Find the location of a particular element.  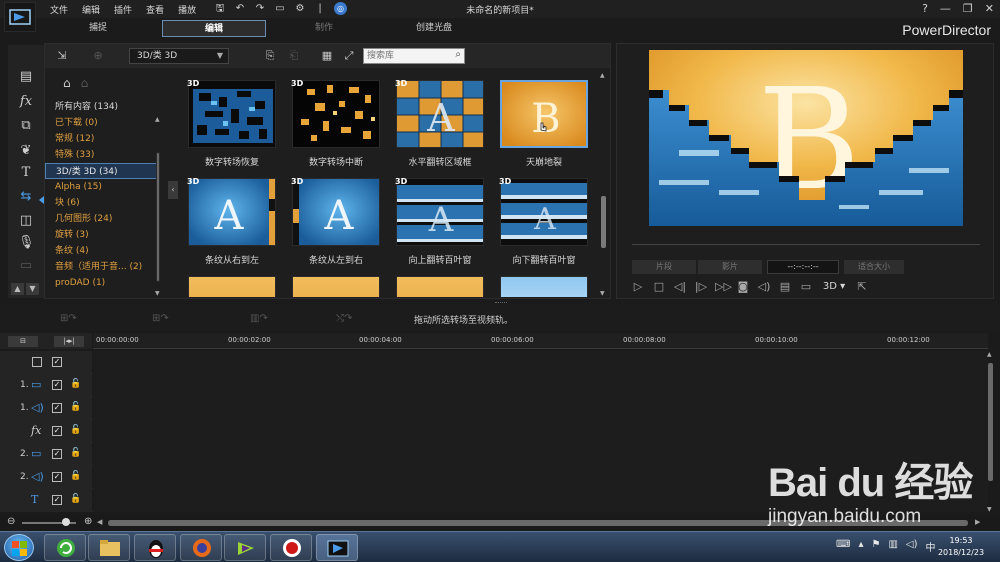

security-icon: ⚑ is located at coordinates (875, 546).